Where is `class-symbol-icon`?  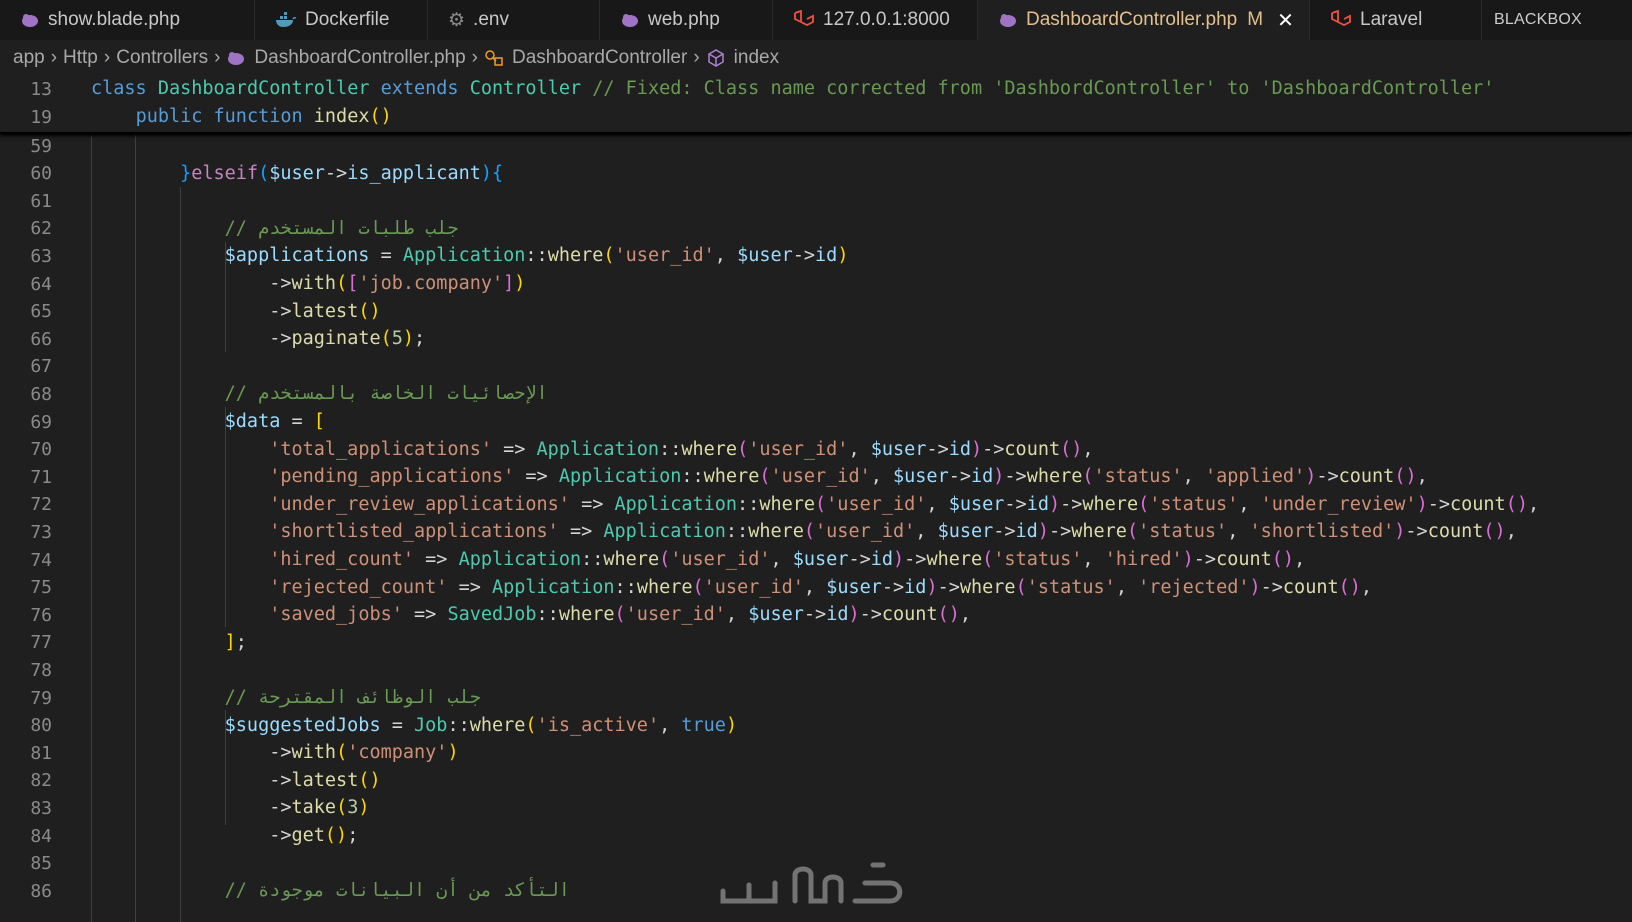 class-symbol-icon is located at coordinates (494, 58).